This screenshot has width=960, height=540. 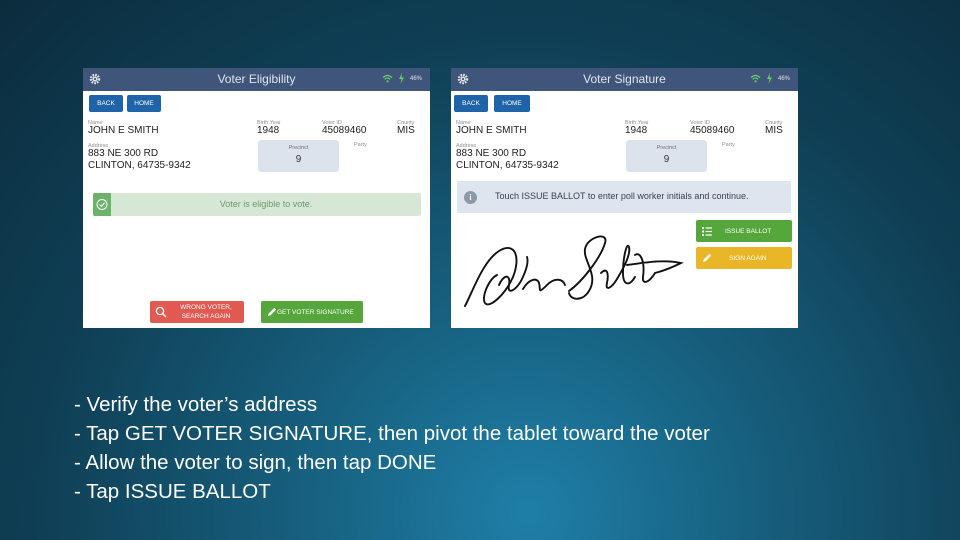 I want to click on instruction-item: - Allow the voter to sign, then tap DONE, so click(x=255, y=462).